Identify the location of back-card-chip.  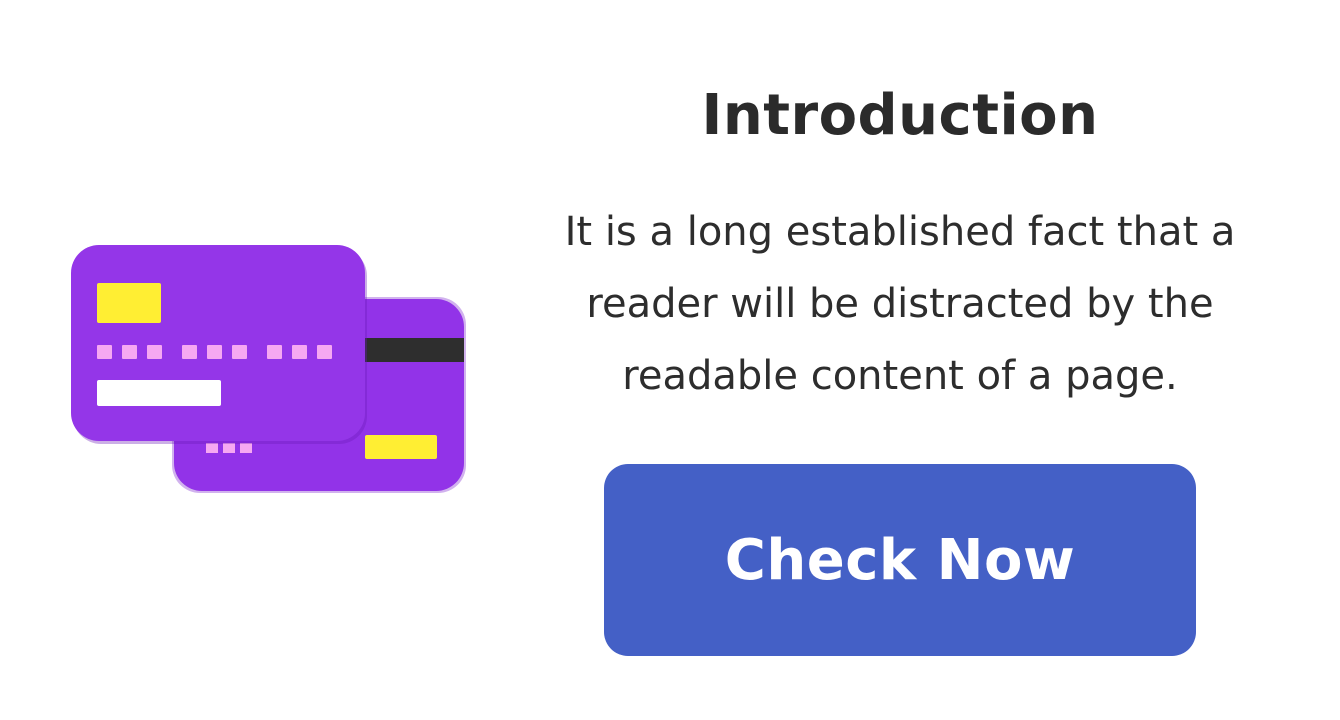
(401, 447).